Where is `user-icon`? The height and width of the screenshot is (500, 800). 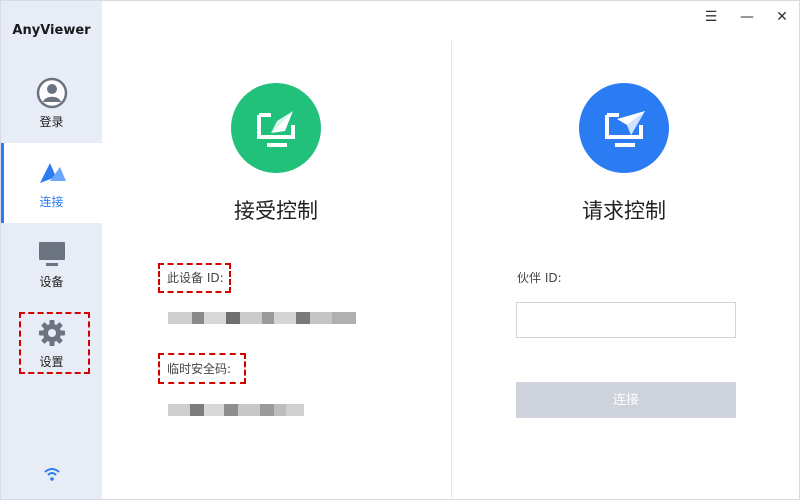 user-icon is located at coordinates (52, 93).